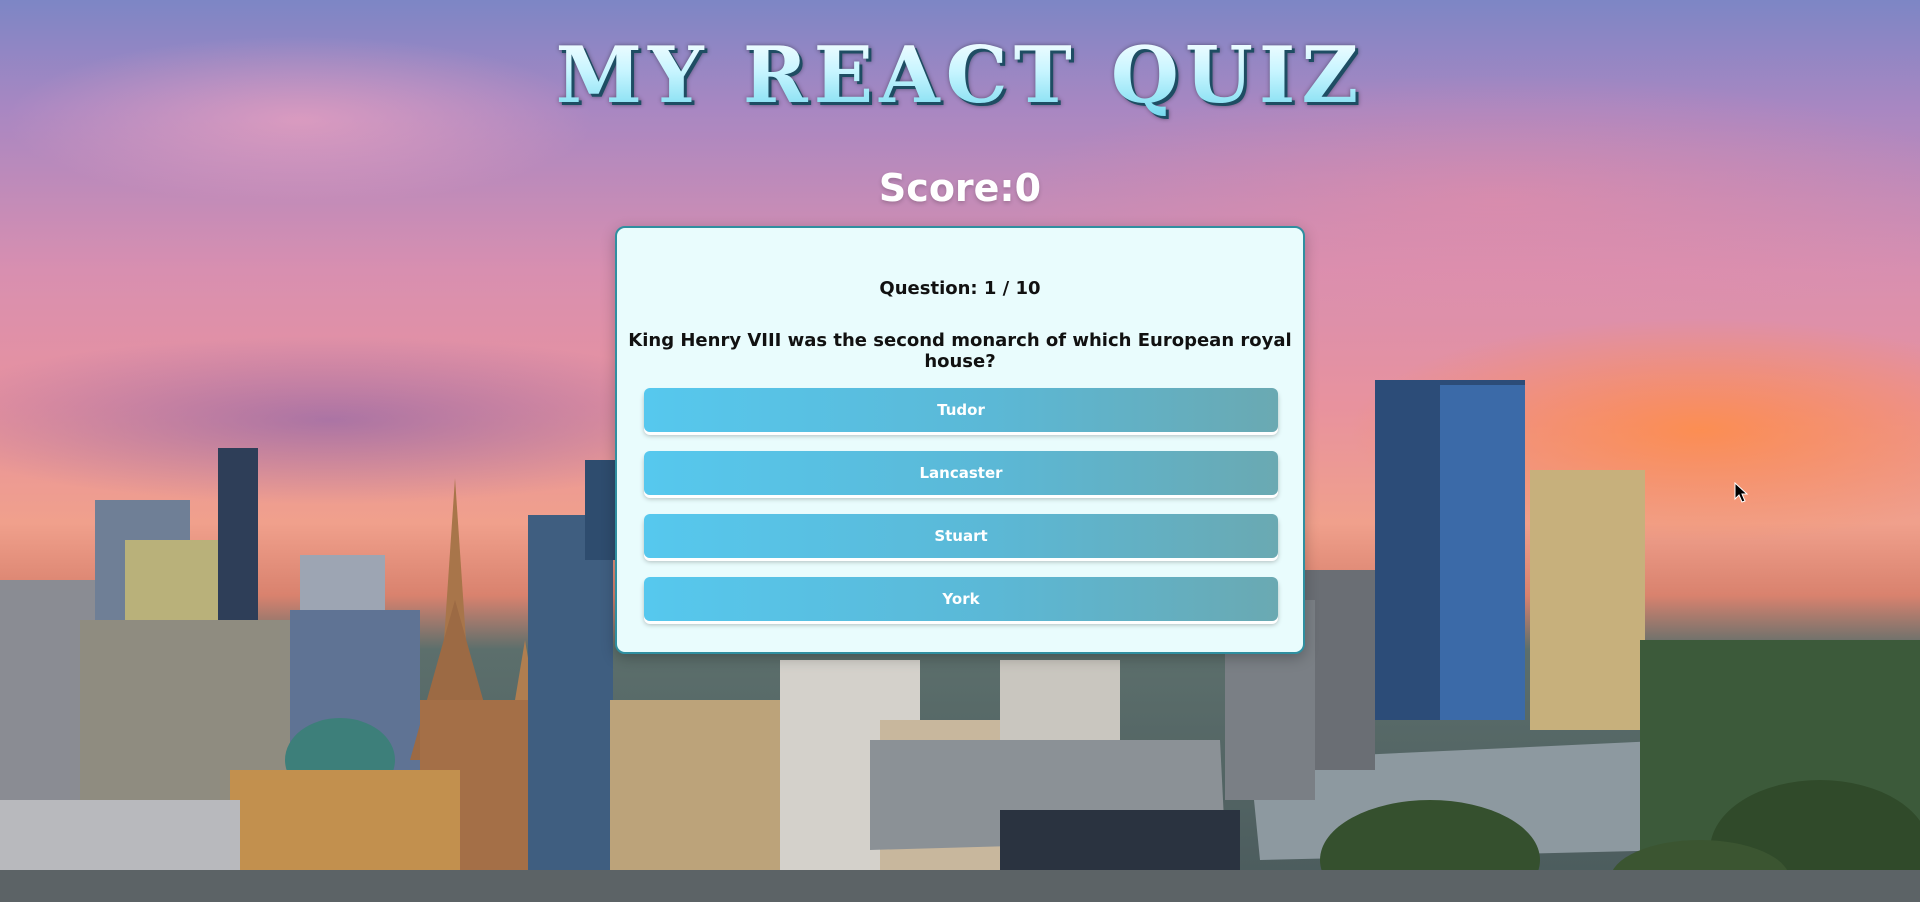 The width and height of the screenshot is (1920, 902). What do you see at coordinates (1741, 492) in the screenshot?
I see `mouse-pointer-icon` at bounding box center [1741, 492].